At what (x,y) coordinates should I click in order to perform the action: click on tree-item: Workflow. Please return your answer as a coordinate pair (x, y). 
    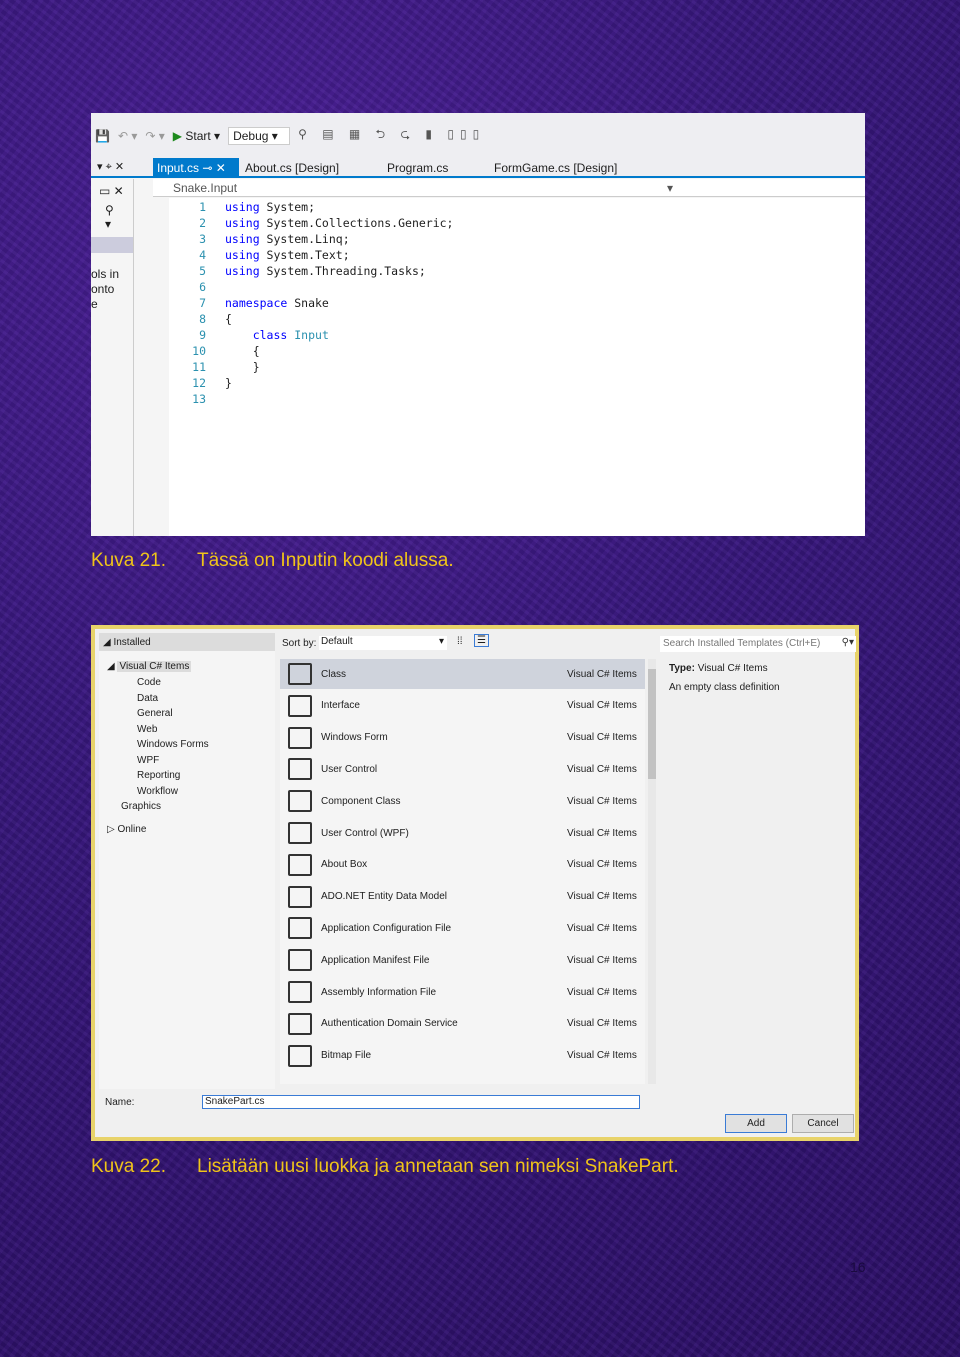
    Looking at the image, I should click on (157, 791).